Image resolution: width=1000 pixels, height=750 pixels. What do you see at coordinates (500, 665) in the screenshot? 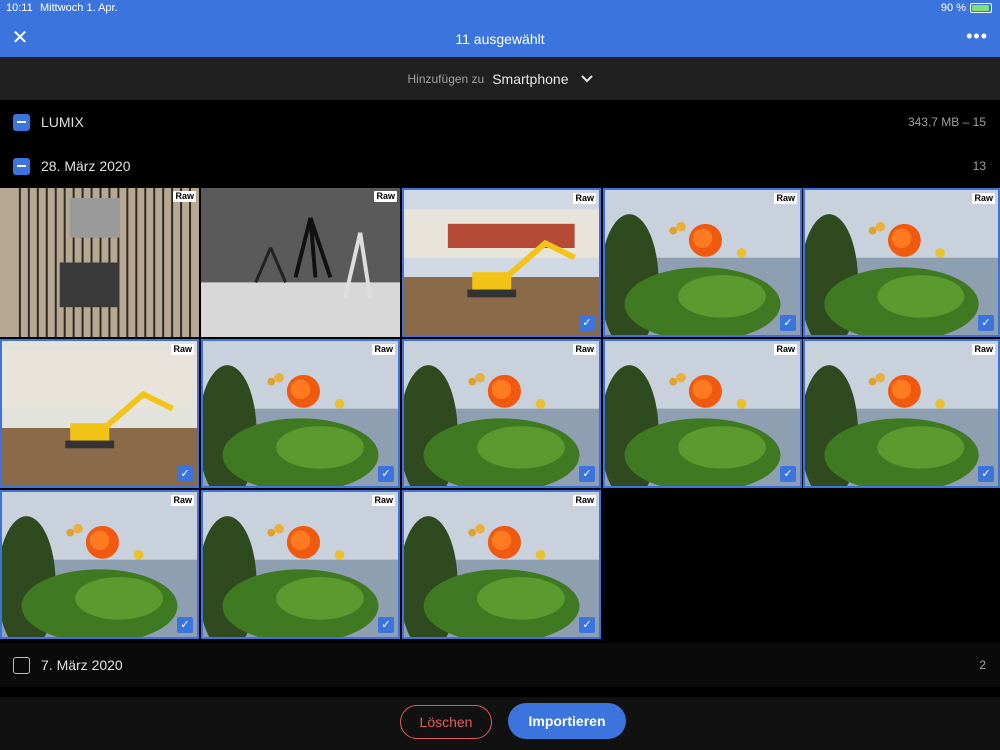
I see `section-date-7-maerz: 7. März 2020 2` at bounding box center [500, 665].